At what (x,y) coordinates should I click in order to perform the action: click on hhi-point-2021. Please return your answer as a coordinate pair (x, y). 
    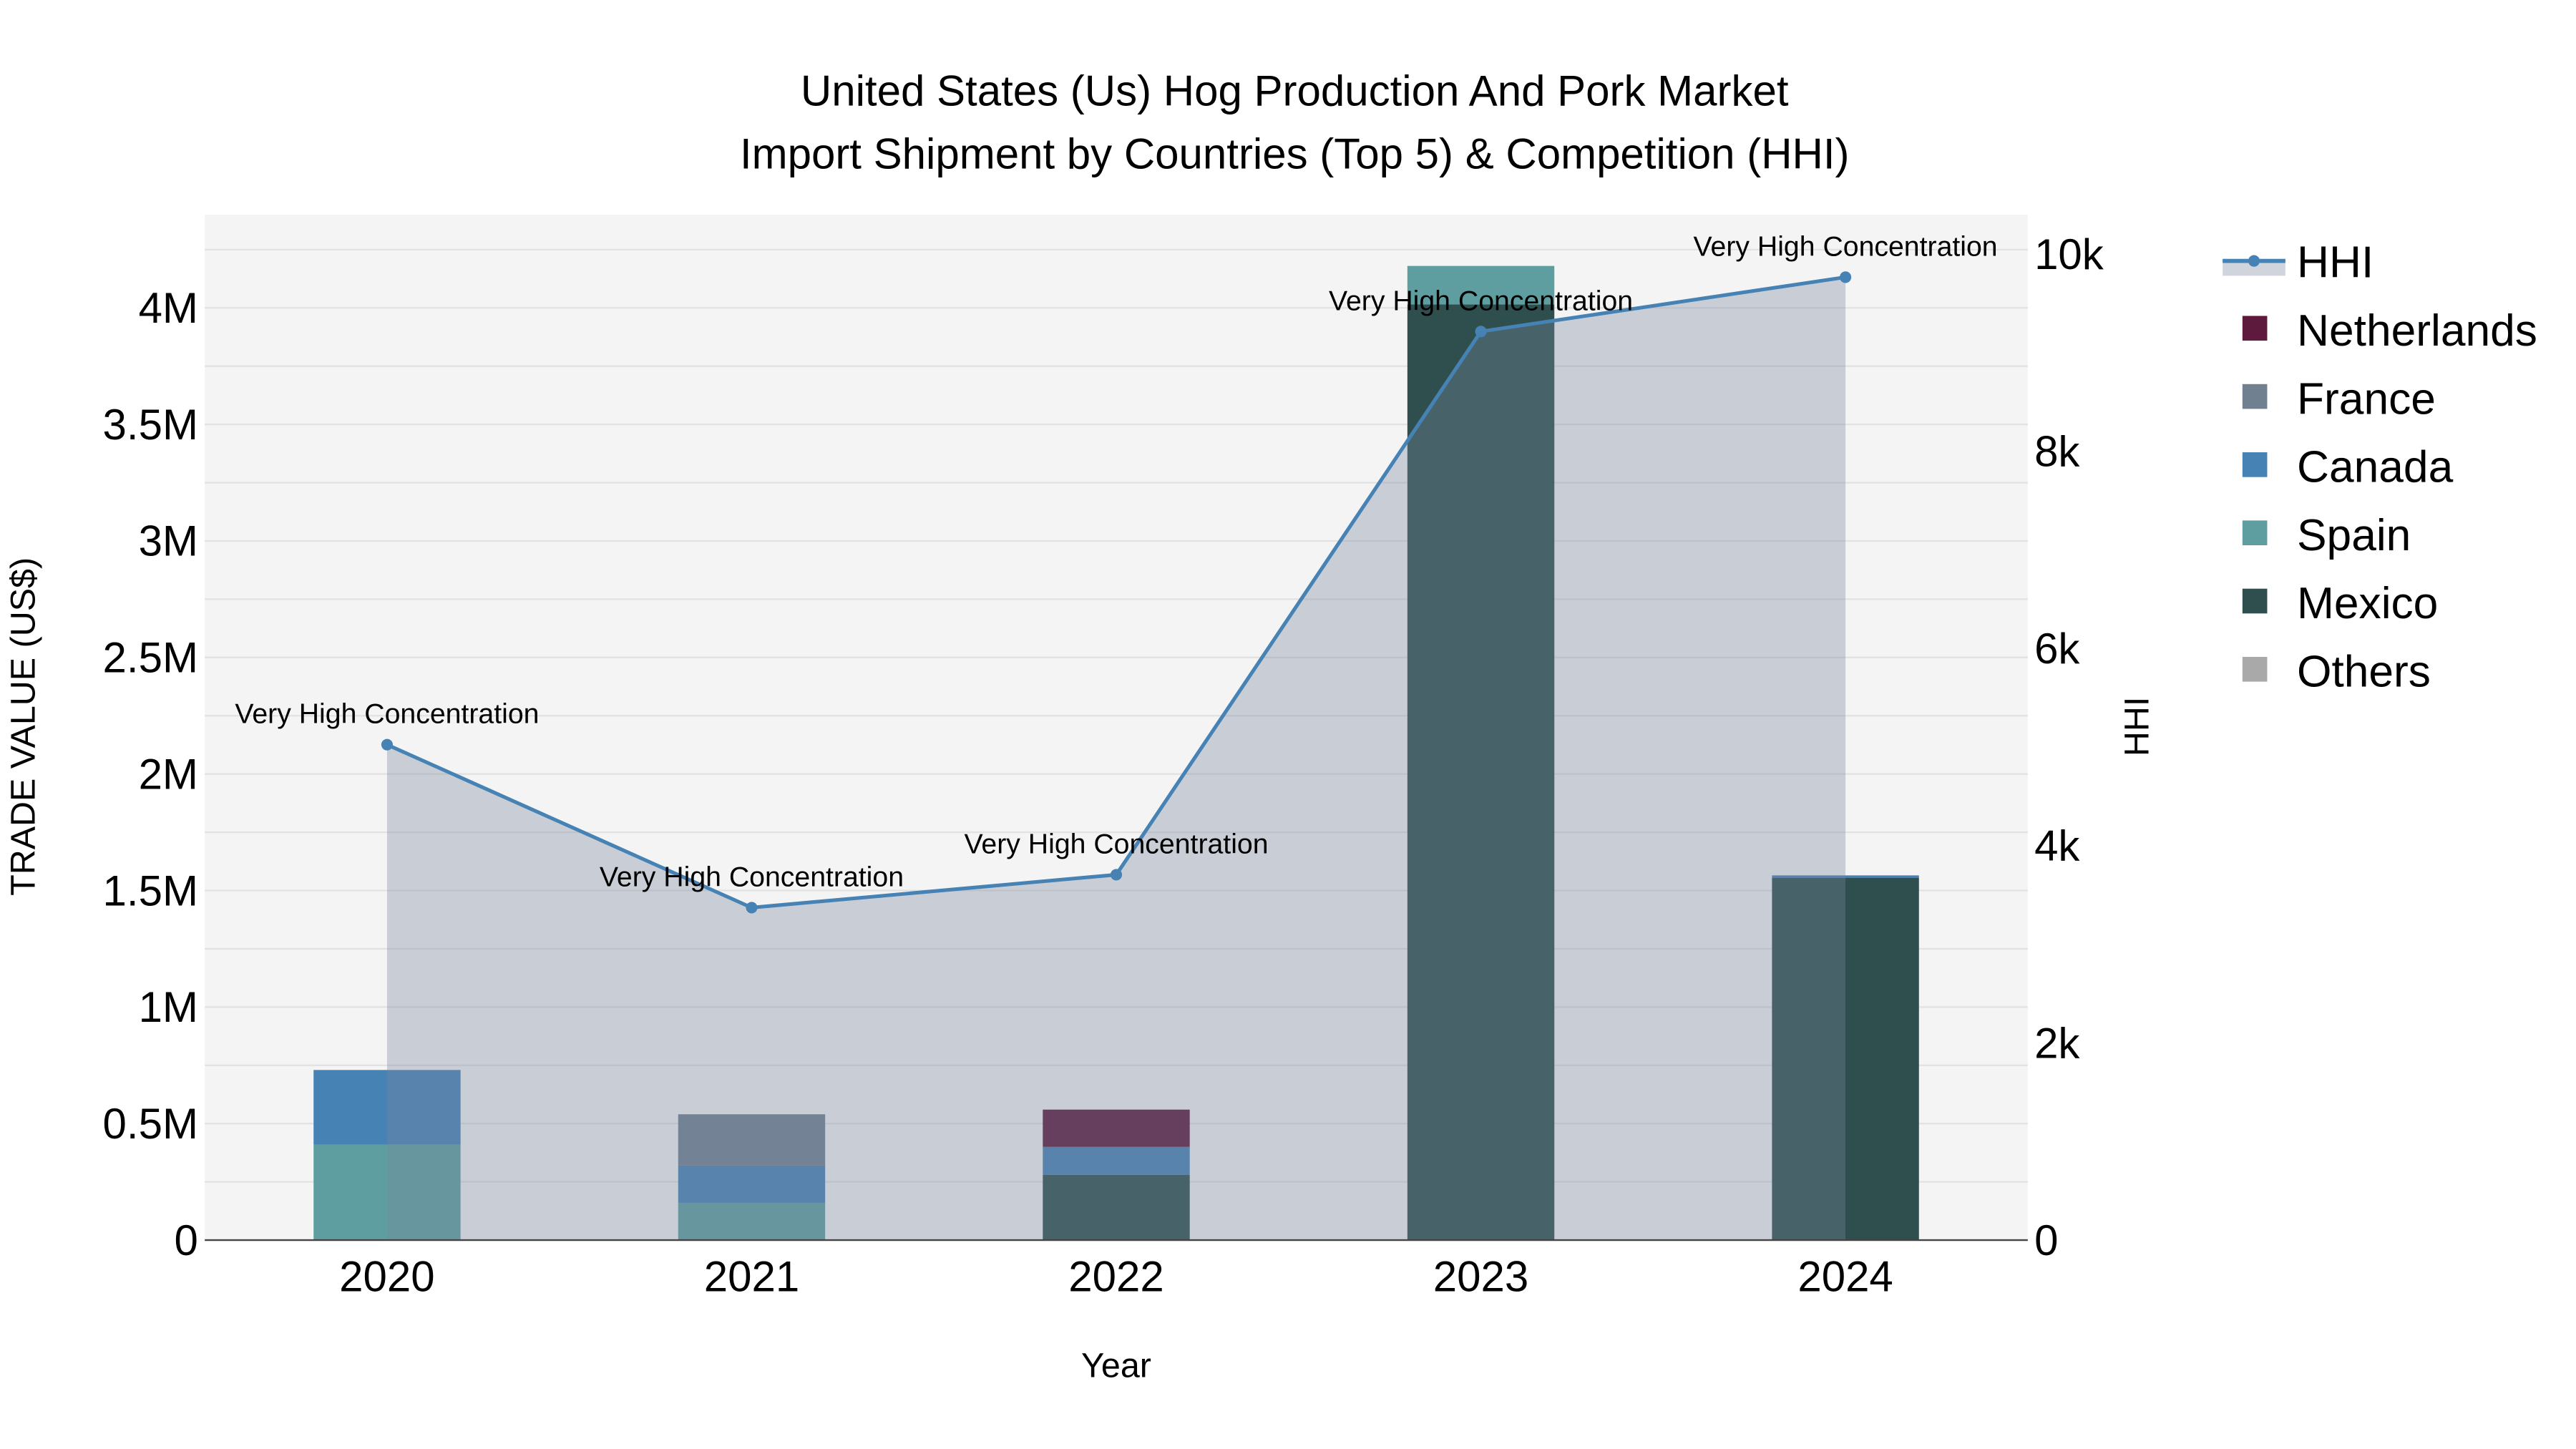
    Looking at the image, I should click on (752, 908).